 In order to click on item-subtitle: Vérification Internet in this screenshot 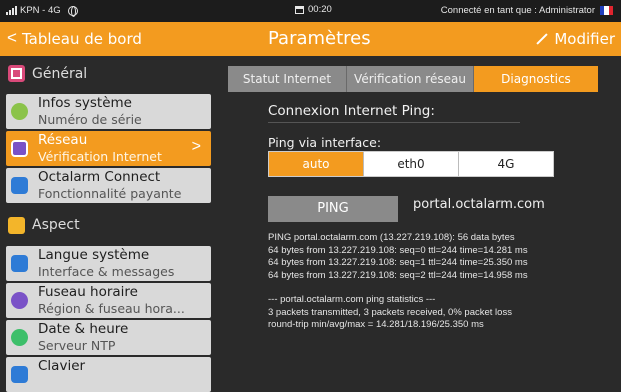, I will do `click(100, 156)`.